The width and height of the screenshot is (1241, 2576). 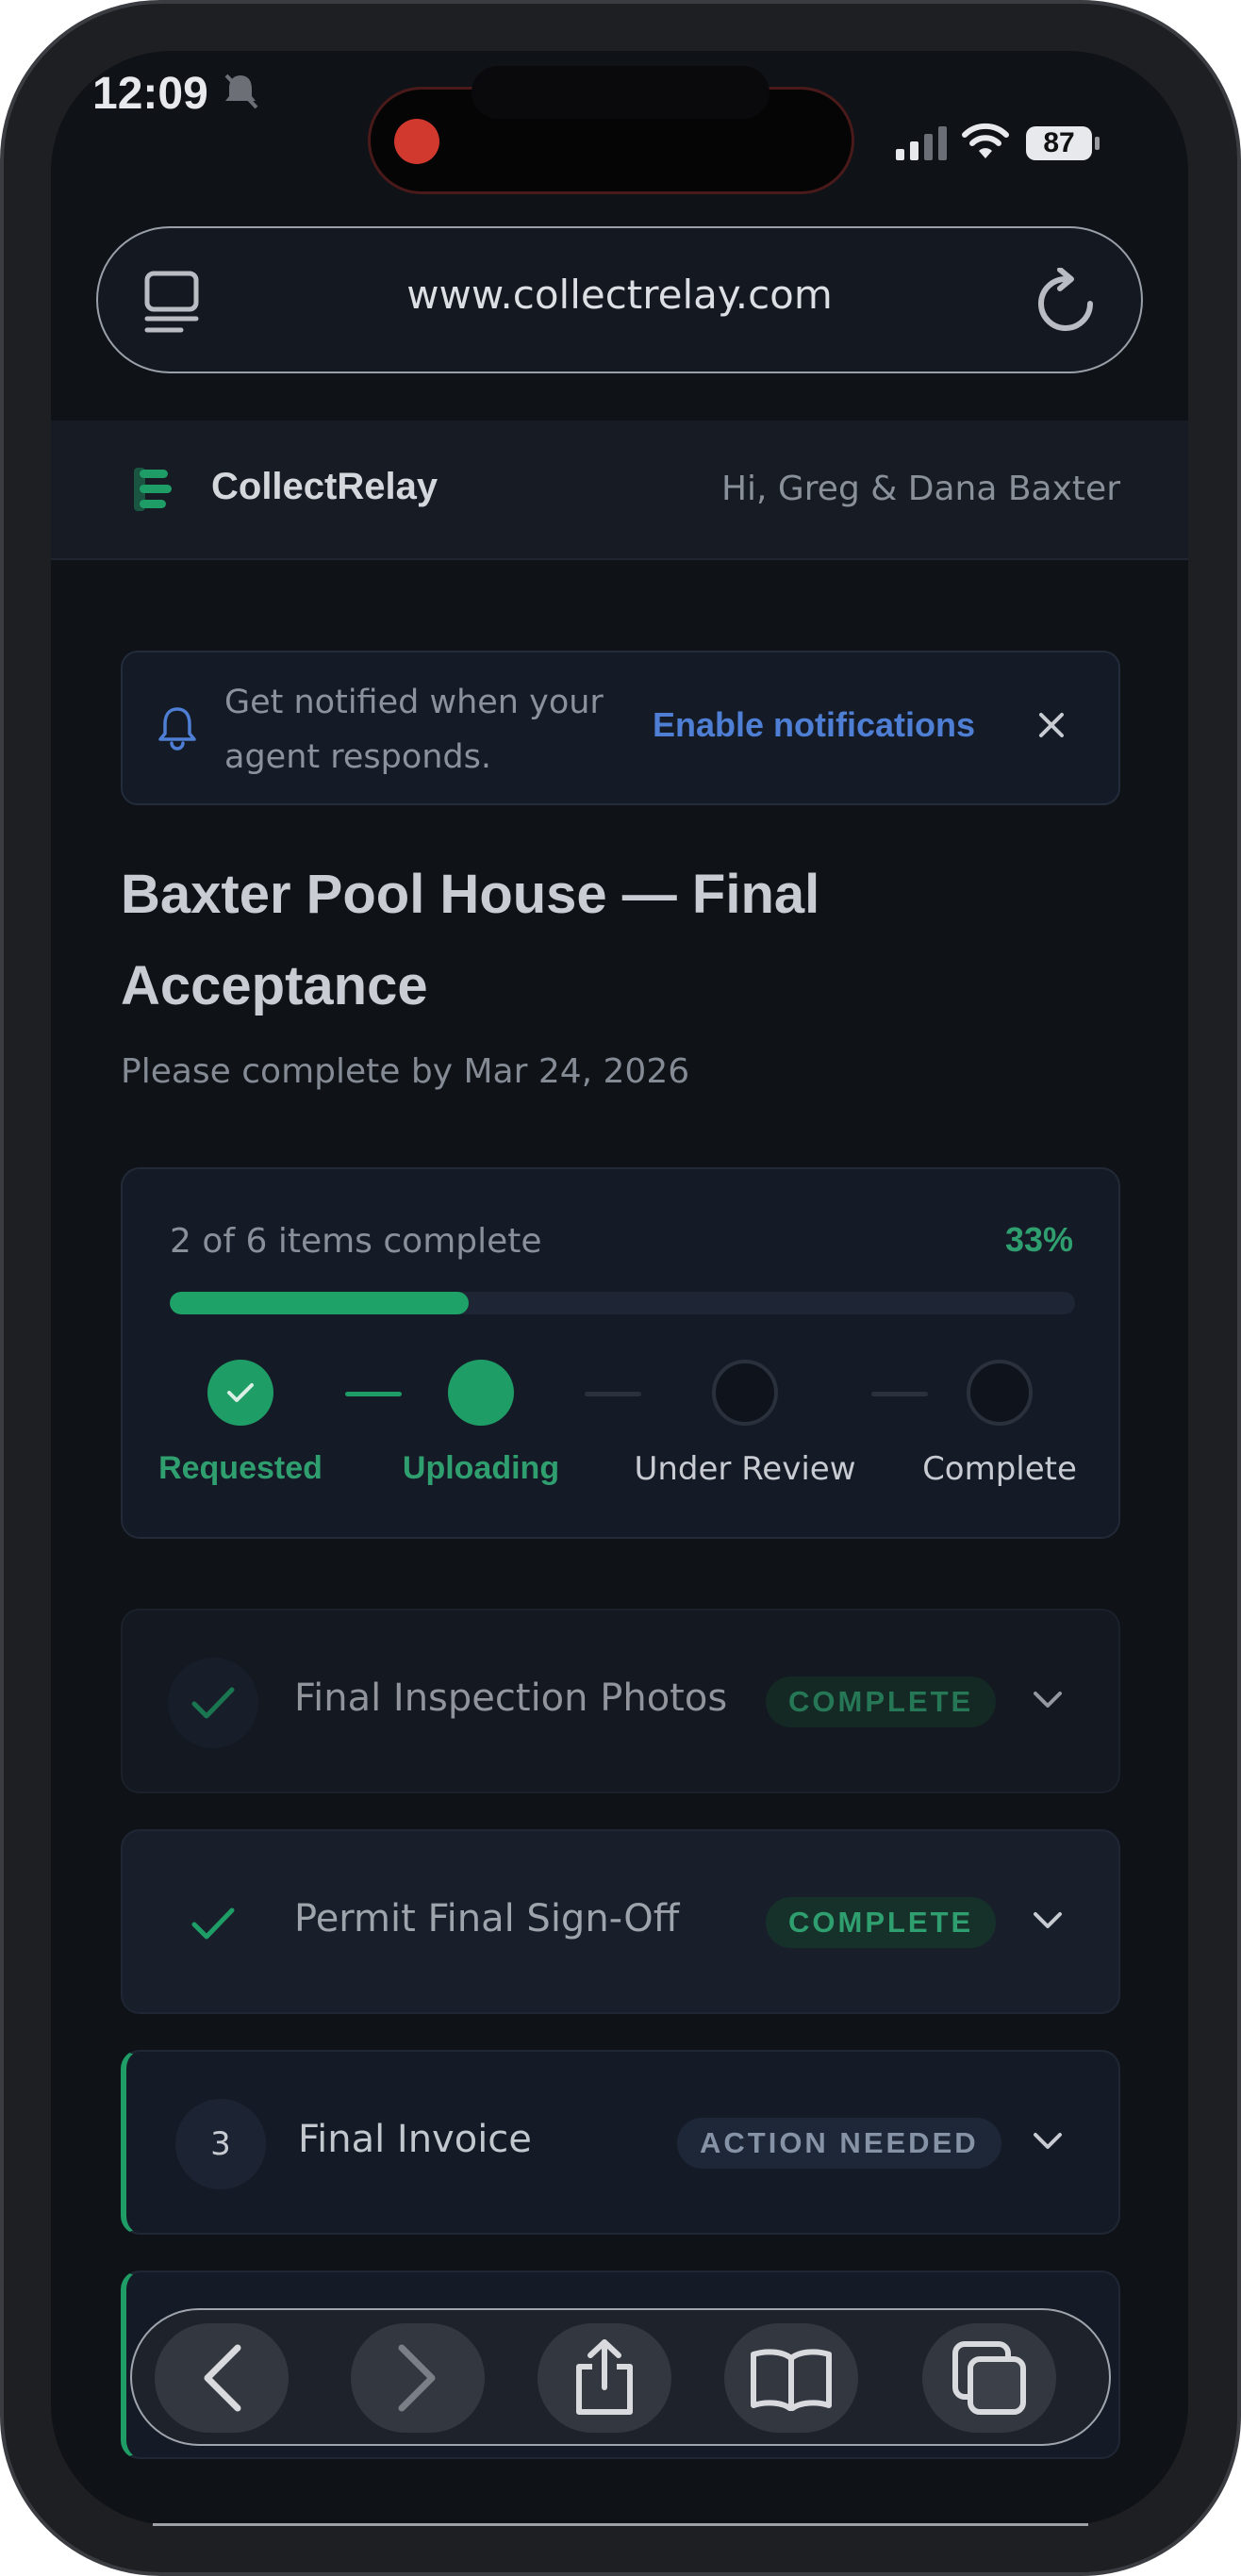 What do you see at coordinates (150, 94) in the screenshot?
I see `status-time: 12:09` at bounding box center [150, 94].